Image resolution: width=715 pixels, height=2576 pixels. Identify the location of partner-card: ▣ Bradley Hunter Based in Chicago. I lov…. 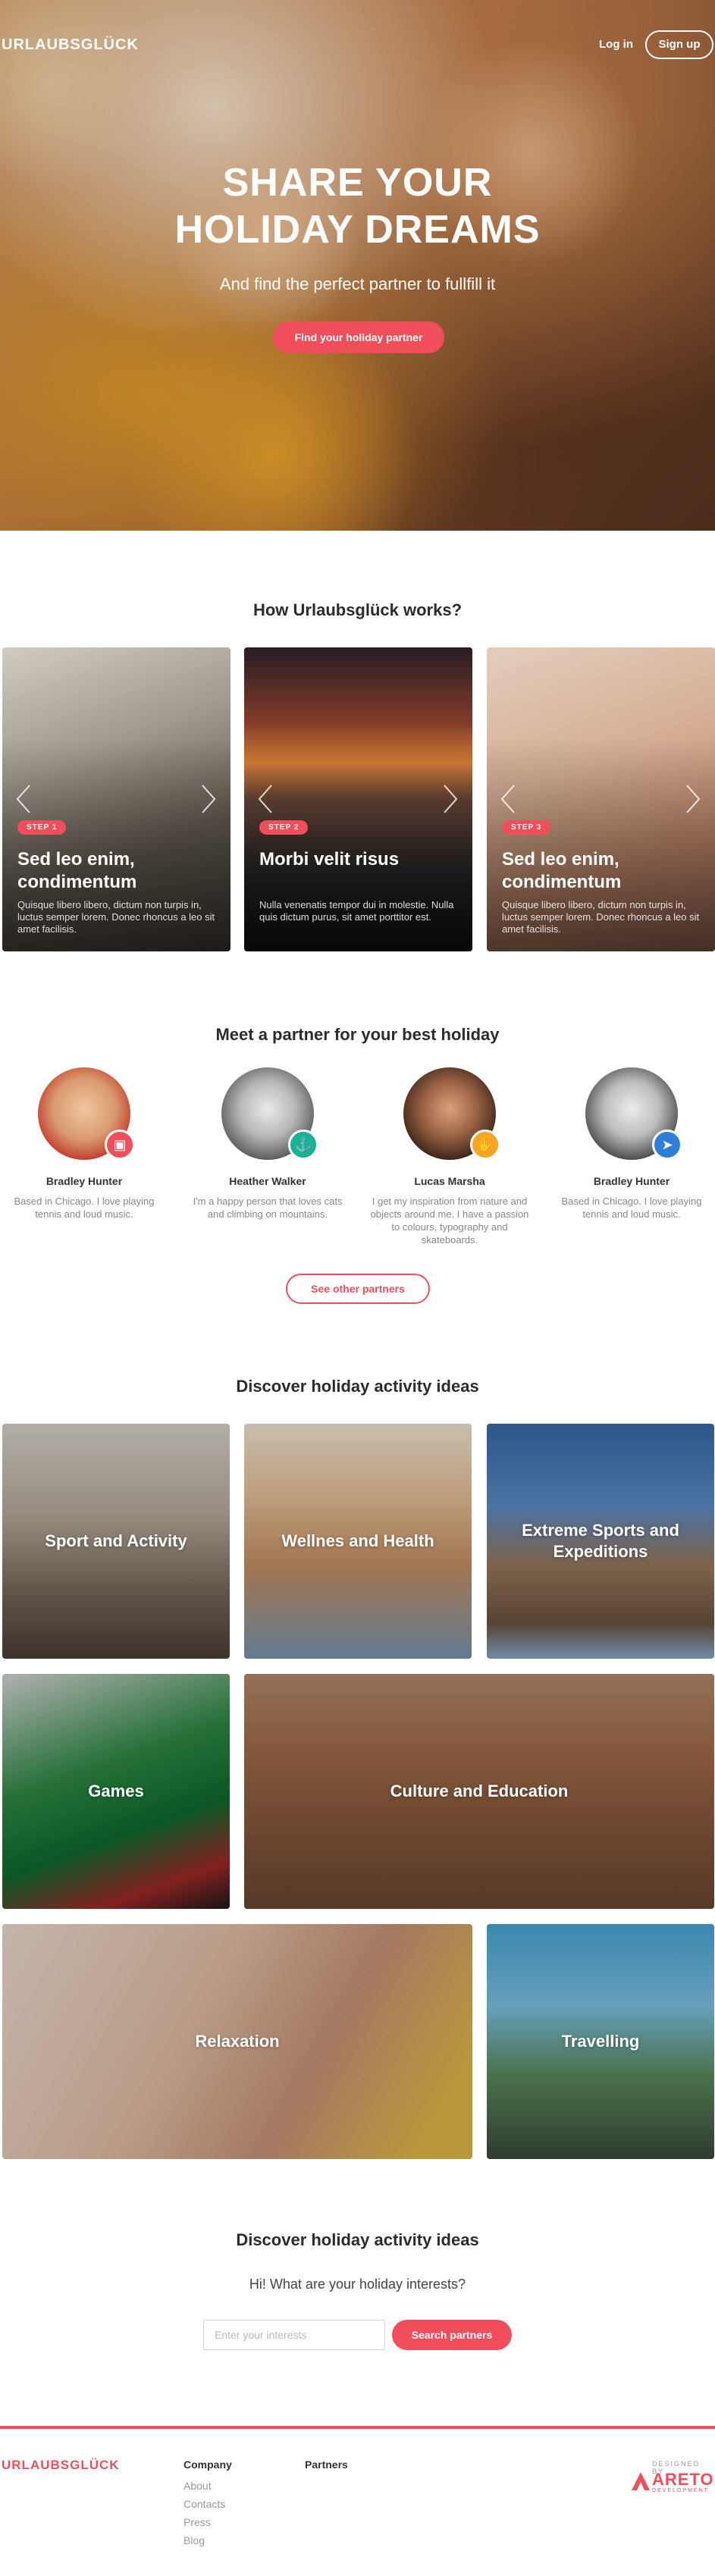
(84, 1144).